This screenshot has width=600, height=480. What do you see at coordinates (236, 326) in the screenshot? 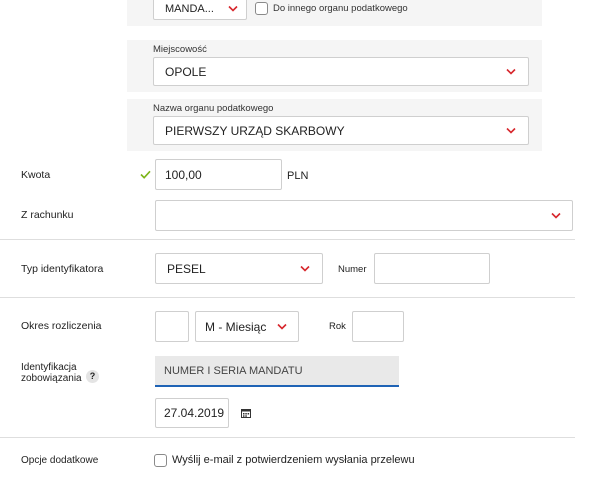
I see `period-type-value: M - Miesiąc` at bounding box center [236, 326].